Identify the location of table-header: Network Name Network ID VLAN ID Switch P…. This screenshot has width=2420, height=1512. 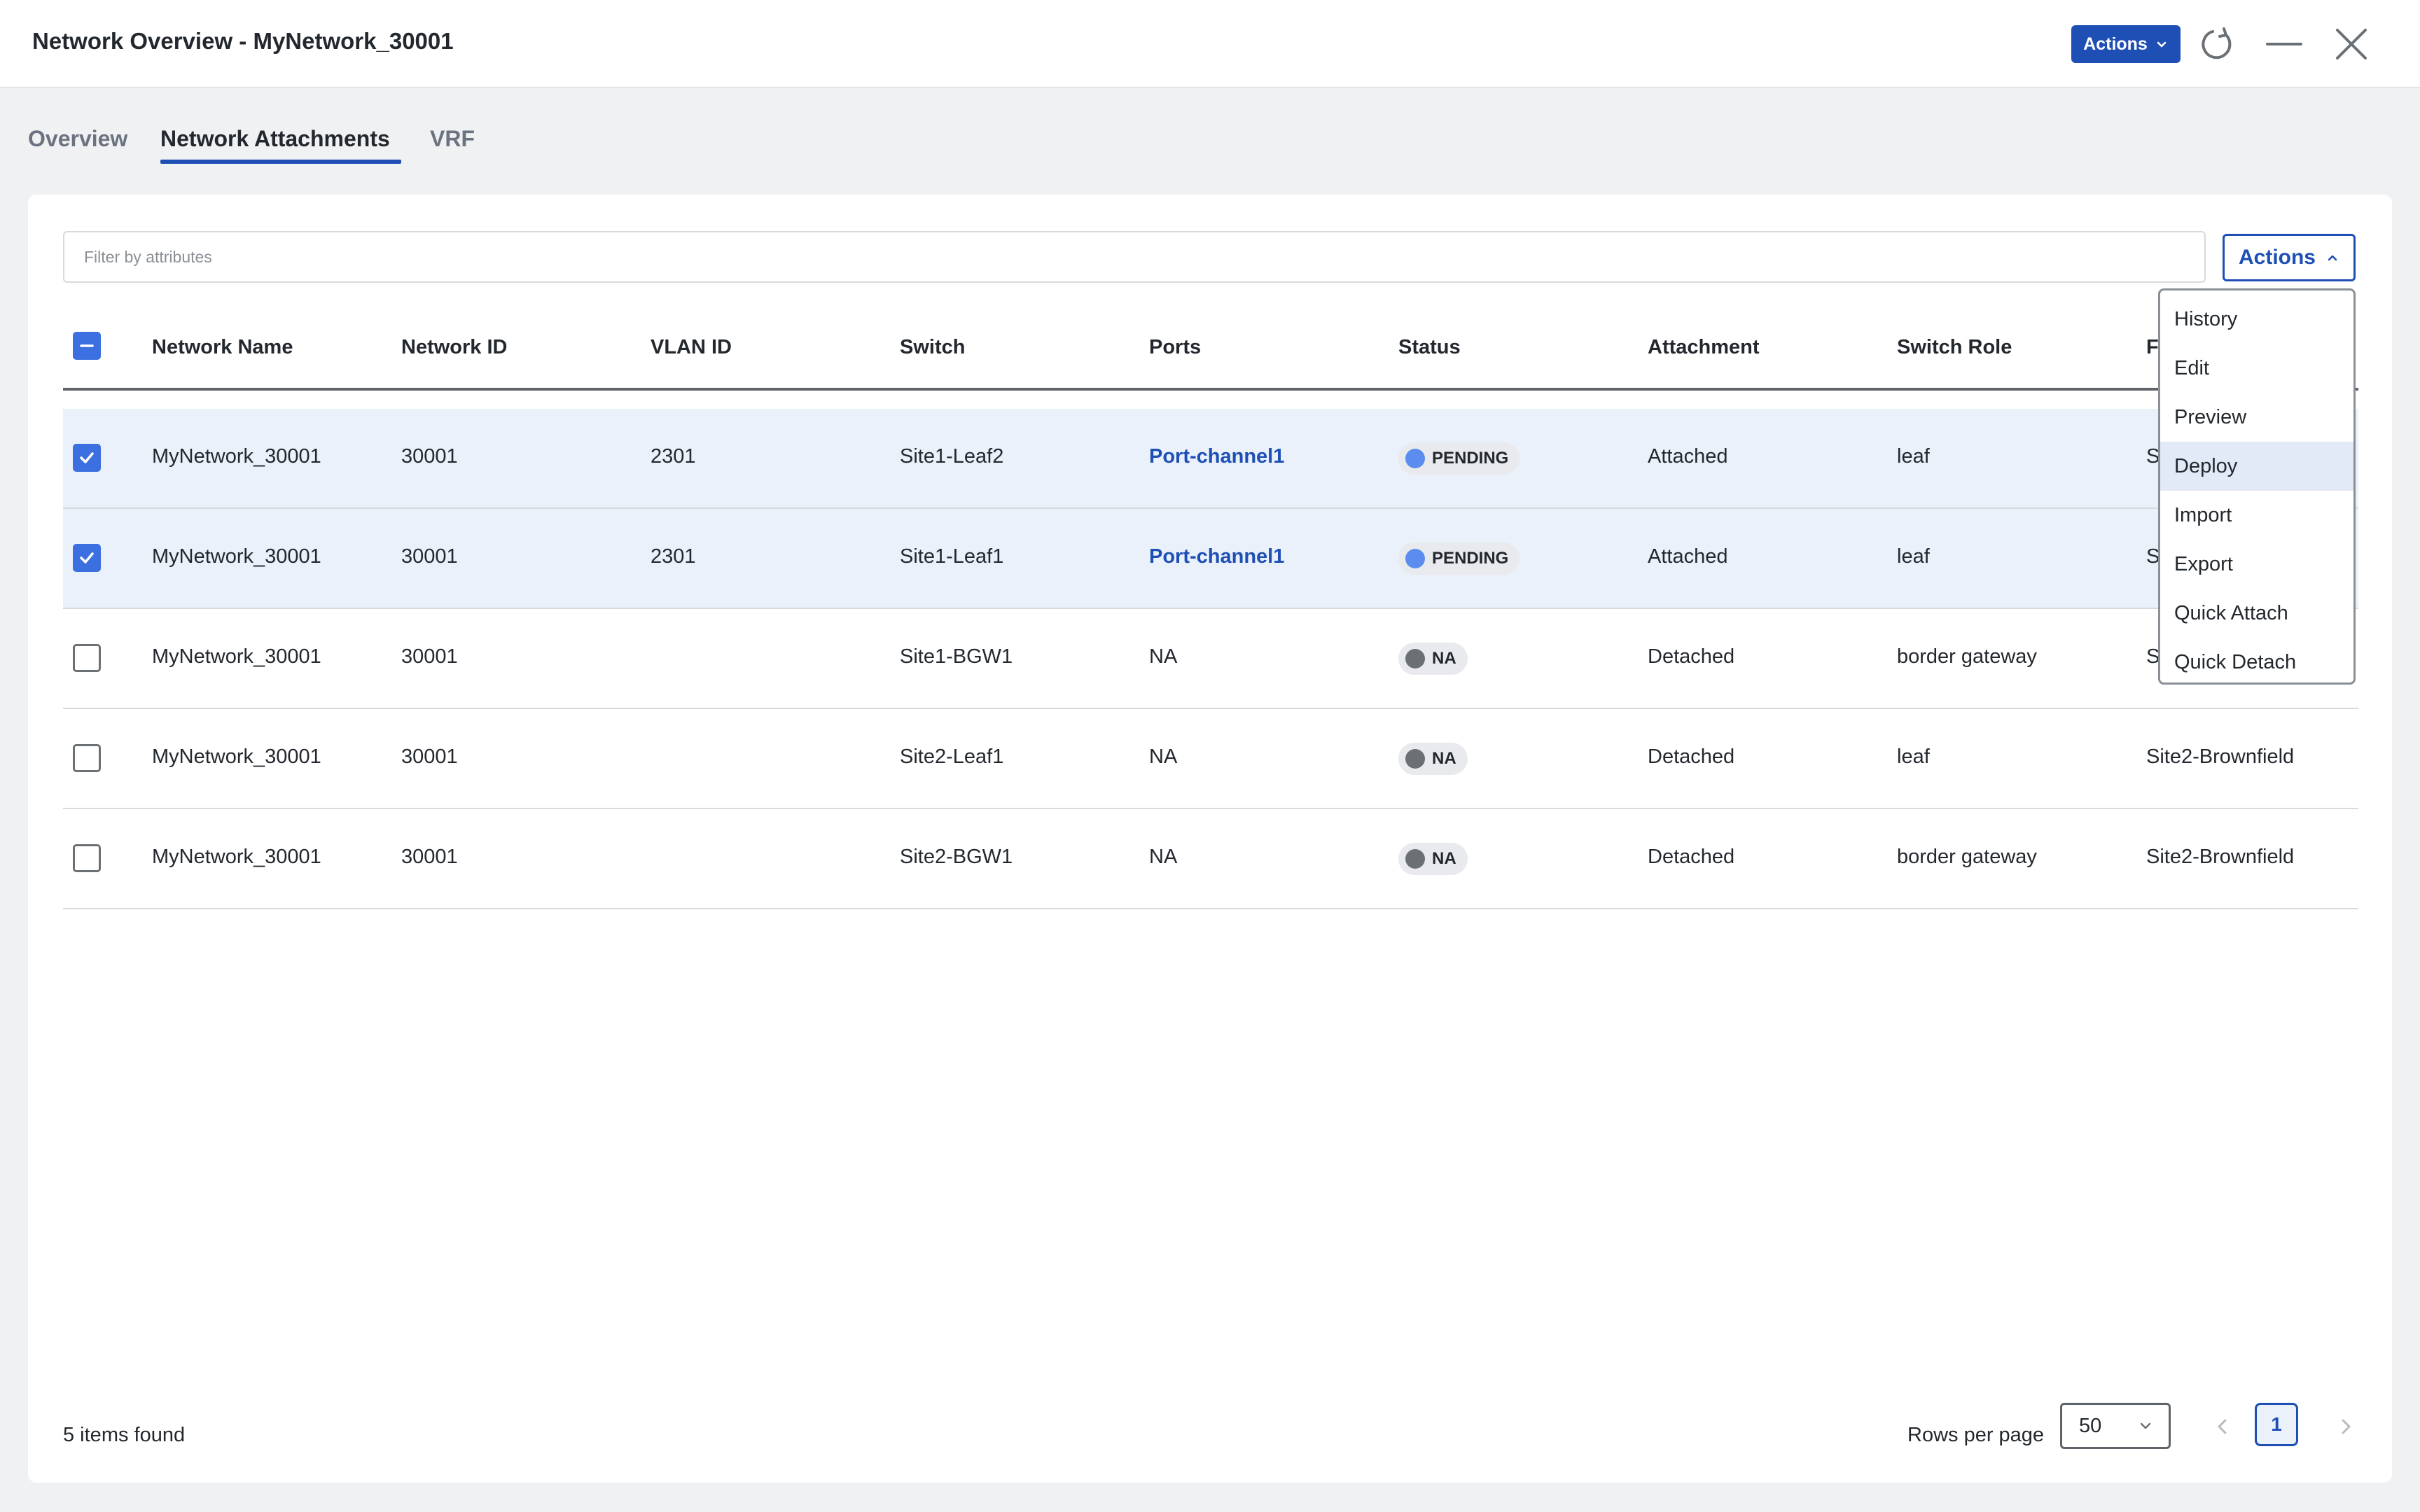
(1210, 345).